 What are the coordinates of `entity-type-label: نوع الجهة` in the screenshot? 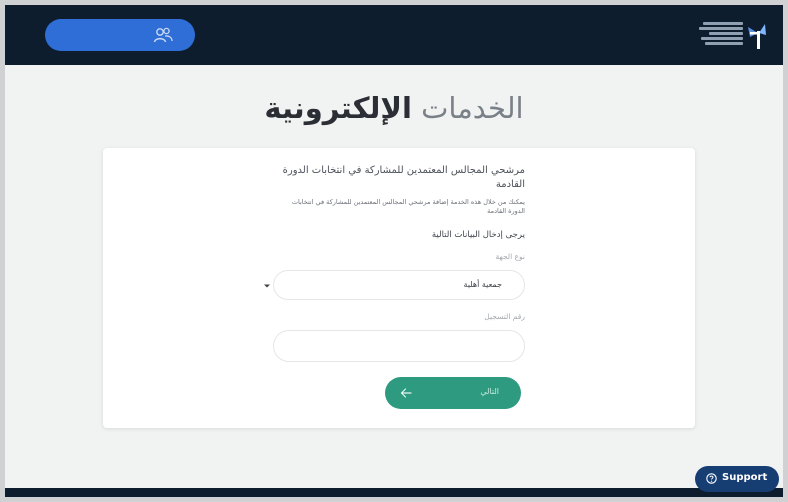 It's located at (510, 256).